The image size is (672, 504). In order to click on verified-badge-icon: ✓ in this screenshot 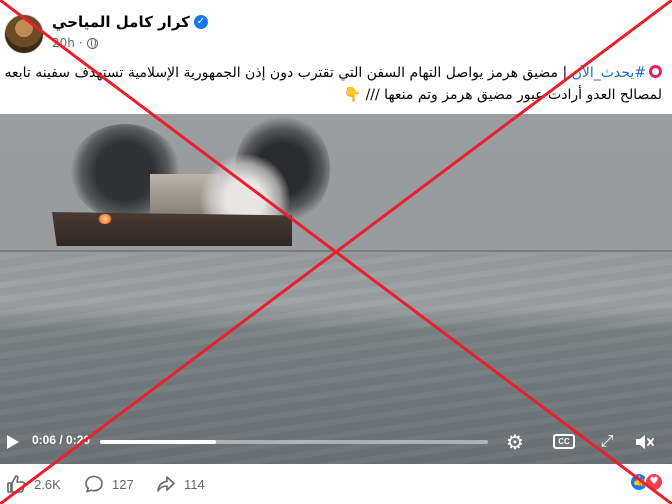, I will do `click(200, 22)`.